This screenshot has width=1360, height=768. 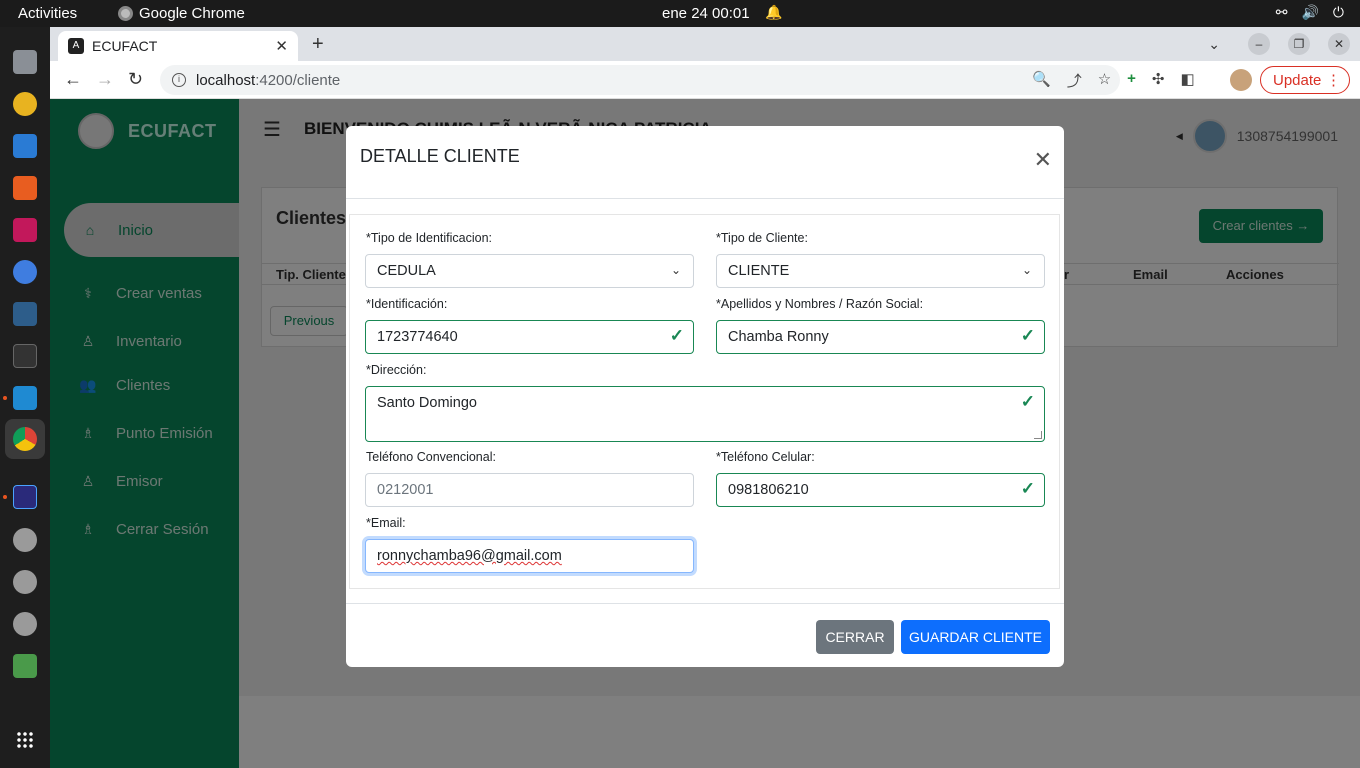 What do you see at coordinates (135, 79) in the screenshot?
I see `reload-icon: ↻` at bounding box center [135, 79].